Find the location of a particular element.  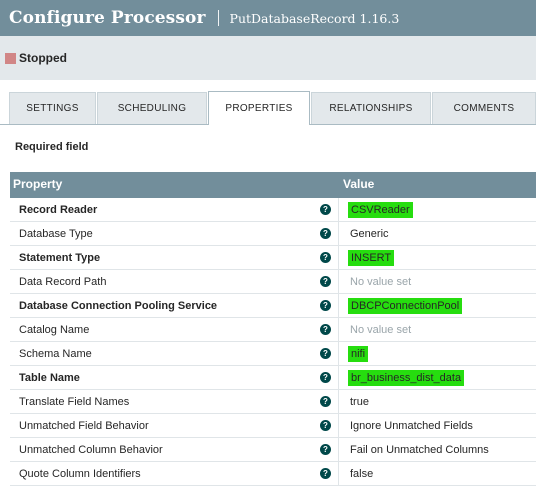

property-name: Unmatched Column Behavior is located at coordinates (91, 450).